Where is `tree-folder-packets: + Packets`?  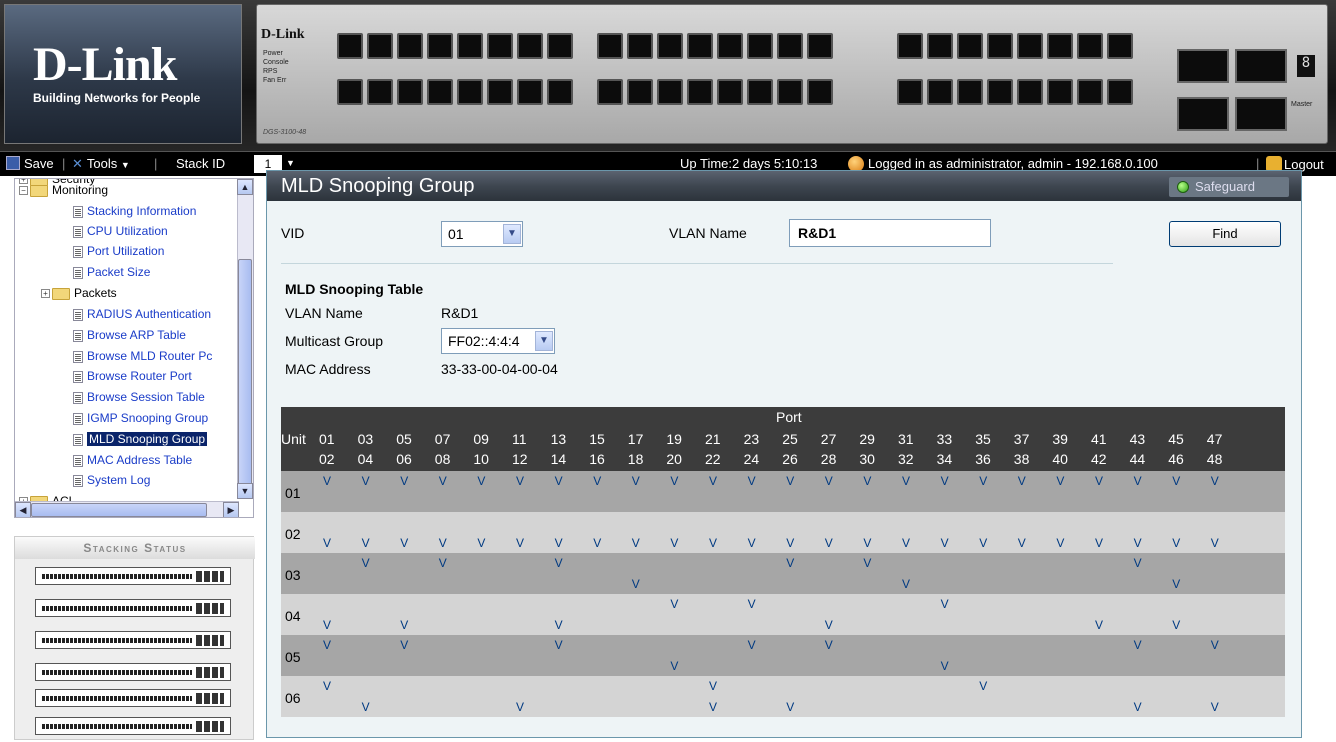 tree-folder-packets: + Packets is located at coordinates (79, 293).